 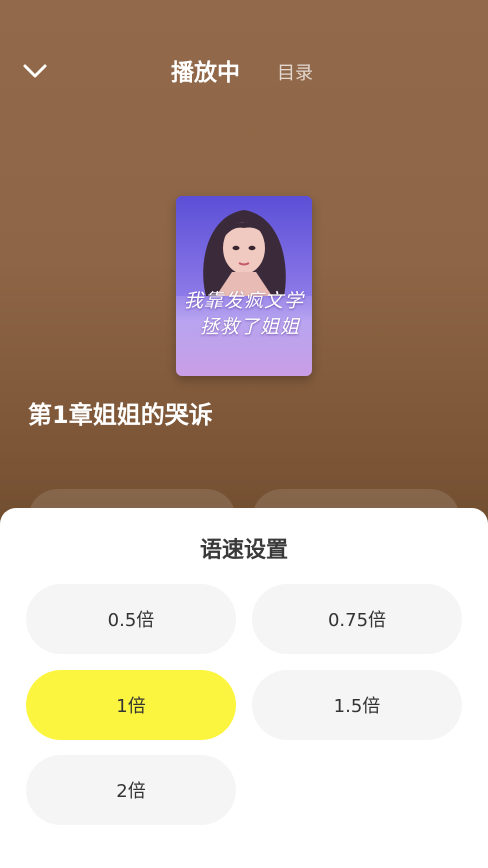 I want to click on sheet-title: 语速设置, so click(x=243, y=550).